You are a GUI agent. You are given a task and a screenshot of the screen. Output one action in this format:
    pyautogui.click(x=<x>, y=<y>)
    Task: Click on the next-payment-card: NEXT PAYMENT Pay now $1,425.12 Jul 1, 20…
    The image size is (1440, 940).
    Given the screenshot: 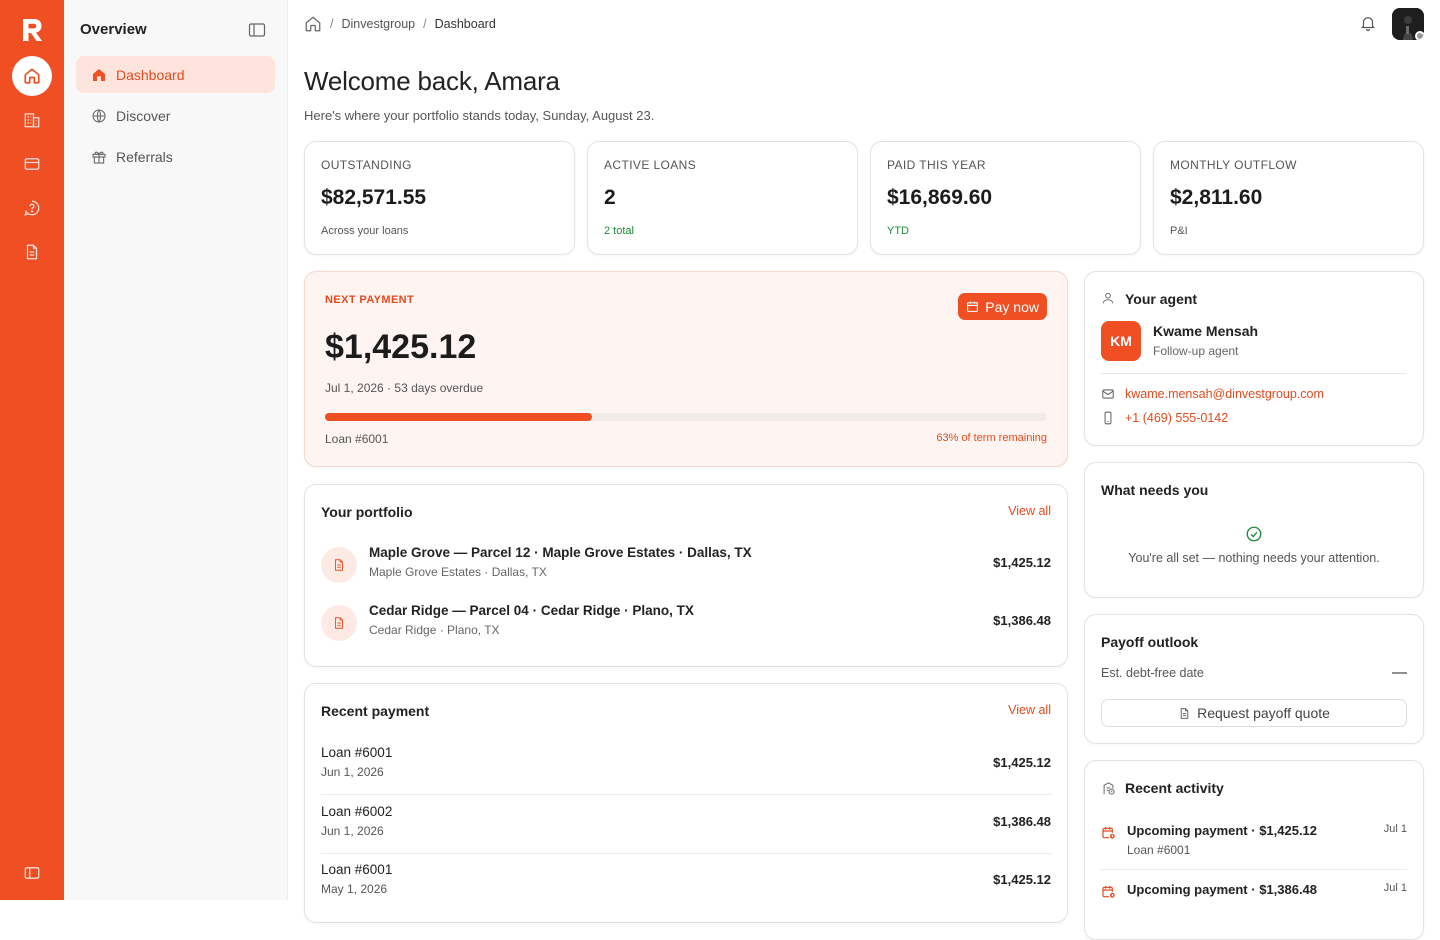 What is the action you would take?
    pyautogui.click(x=686, y=369)
    